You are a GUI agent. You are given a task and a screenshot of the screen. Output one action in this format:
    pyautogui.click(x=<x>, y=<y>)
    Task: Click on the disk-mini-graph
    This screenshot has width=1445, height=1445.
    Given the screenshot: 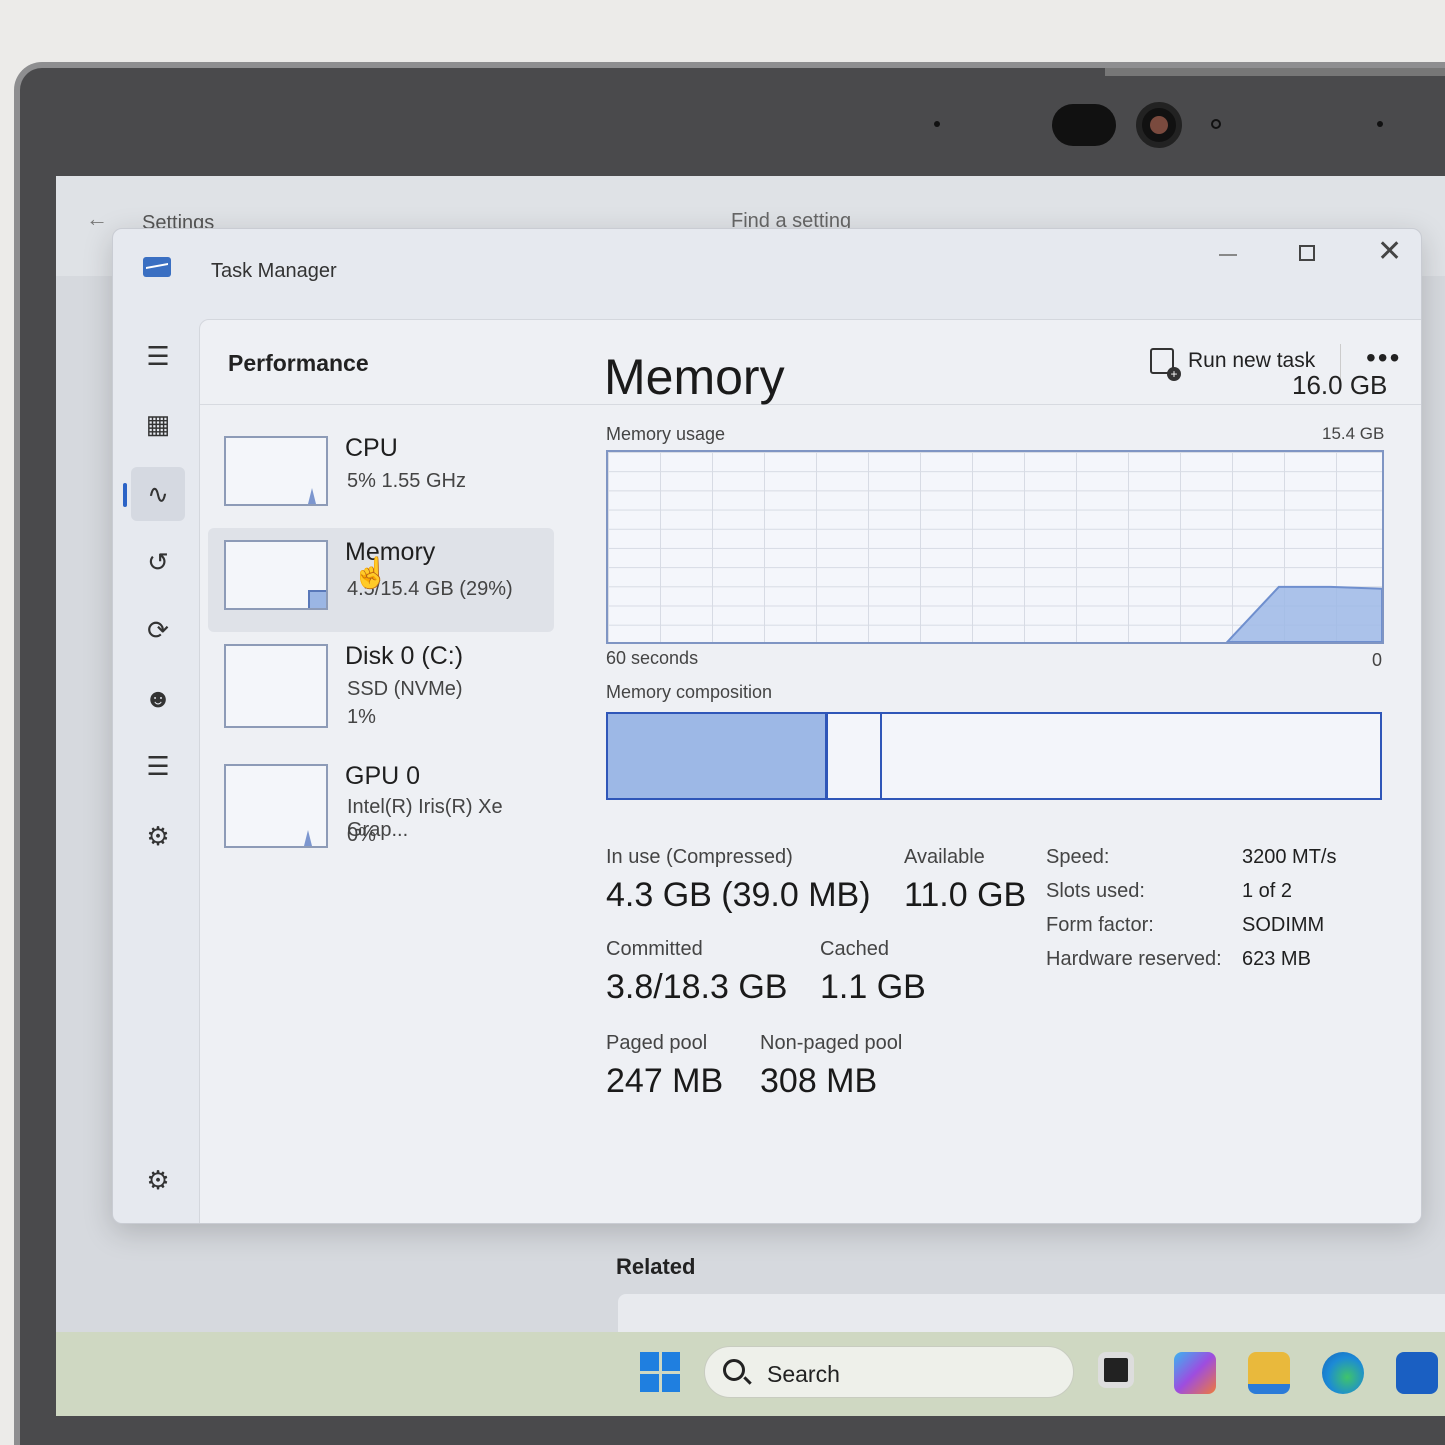 What is the action you would take?
    pyautogui.click(x=276, y=686)
    